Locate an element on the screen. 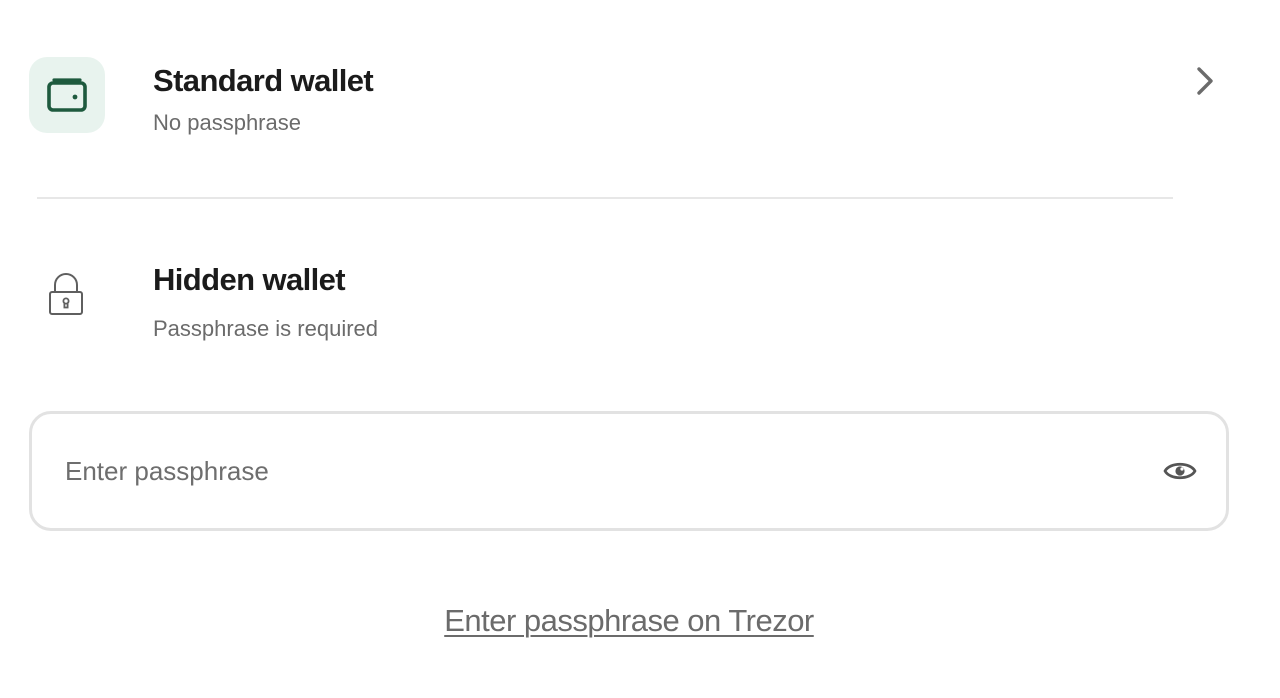  chevron-right-icon is located at coordinates (1205, 81).